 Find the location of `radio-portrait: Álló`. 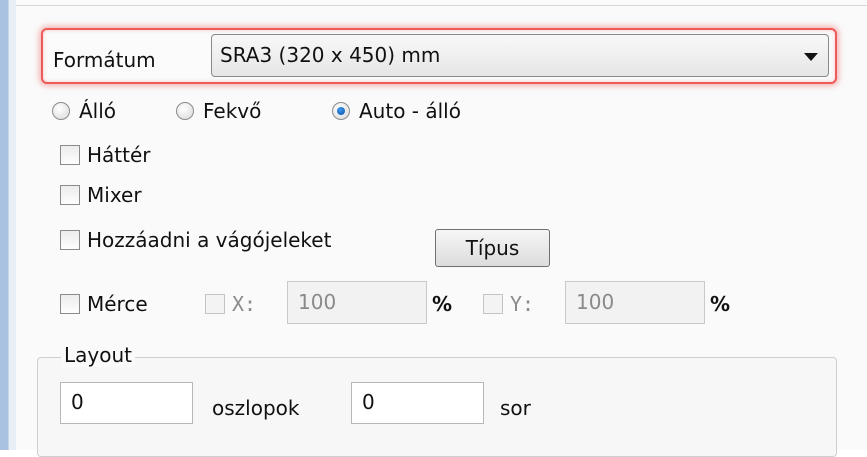

radio-portrait: Álló is located at coordinates (84, 111).